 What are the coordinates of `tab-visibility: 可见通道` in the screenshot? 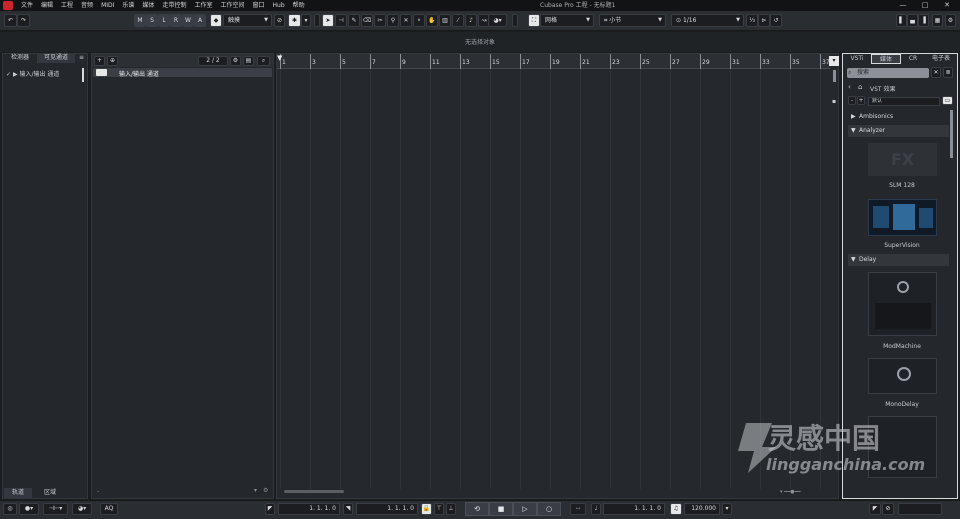 It's located at (56, 58).